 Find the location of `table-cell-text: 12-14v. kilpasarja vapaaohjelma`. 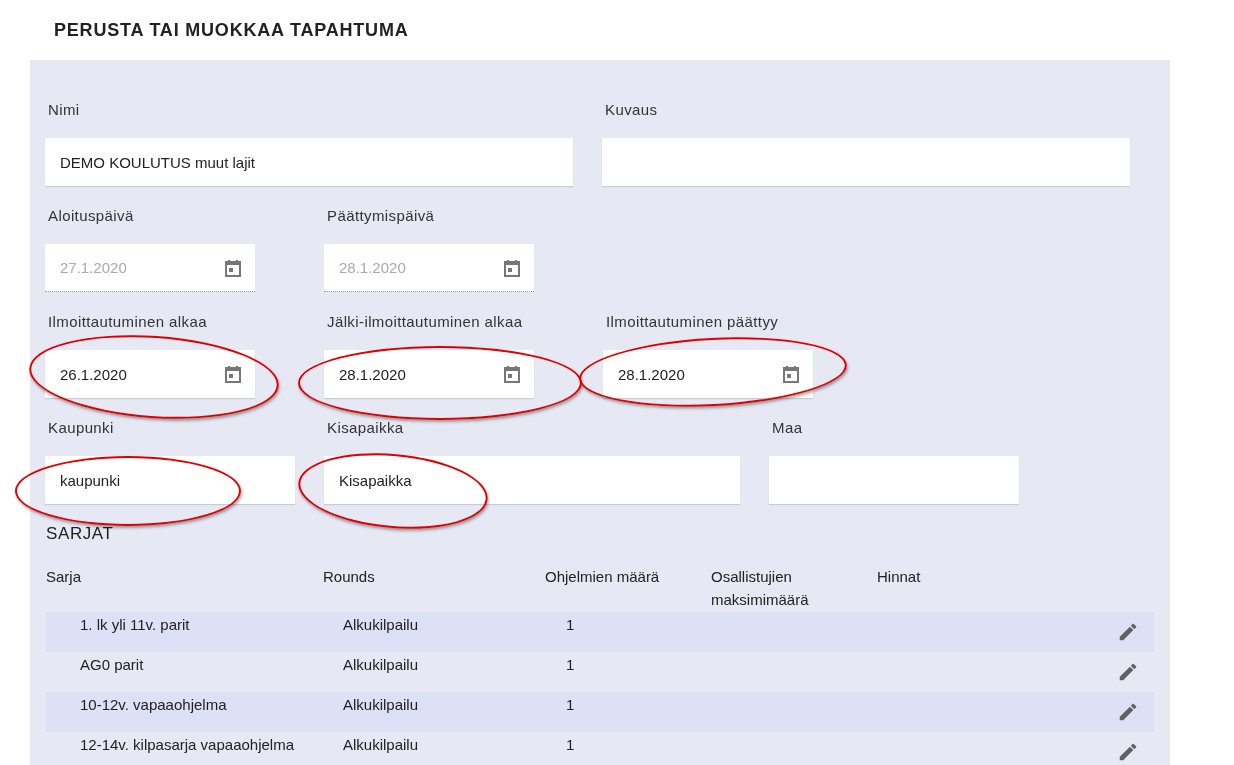

table-cell-text: 12-14v. kilpasarja vapaaohjelma is located at coordinates (187, 745).